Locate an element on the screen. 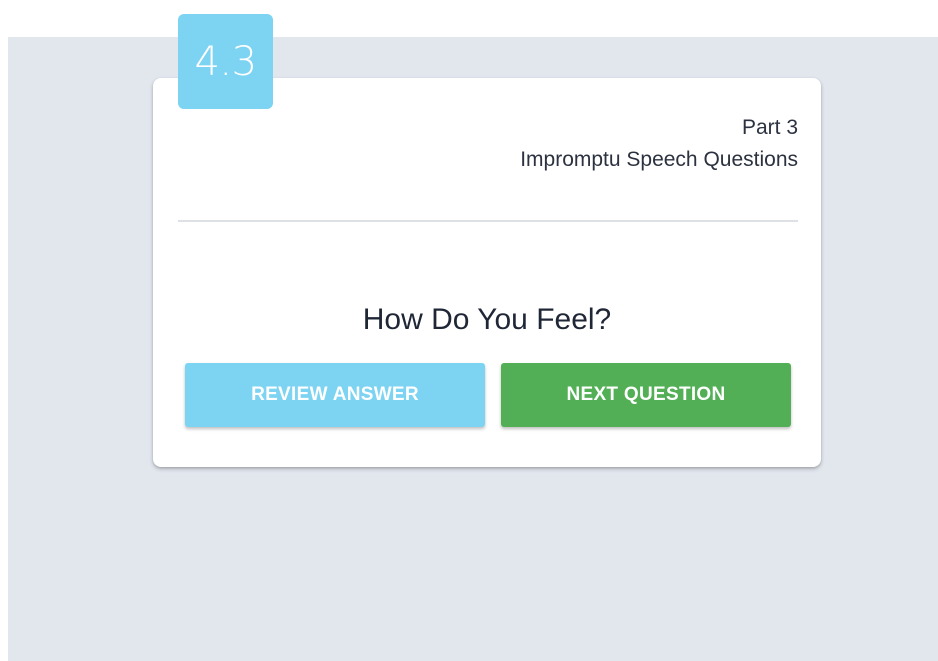  question-number-badge: 4.3 is located at coordinates (225, 61).